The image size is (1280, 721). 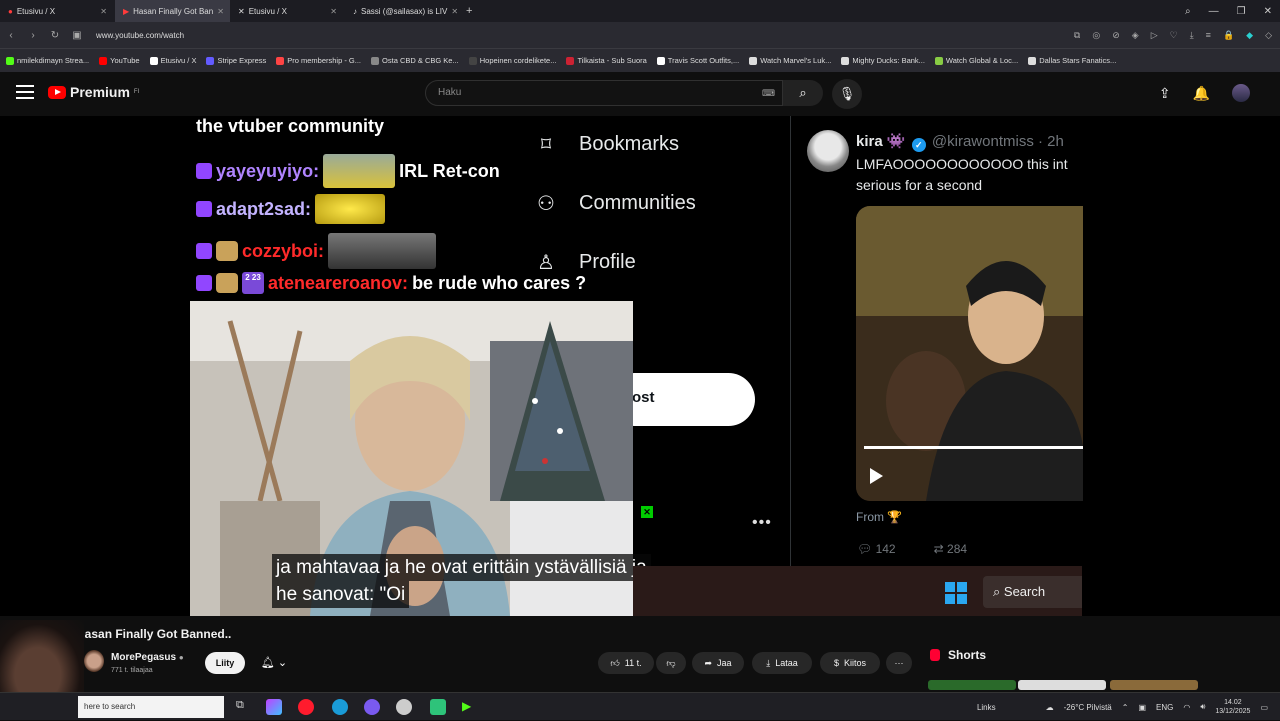 I want to click on tray-app-icon: ▣, so click(x=1142, y=707).